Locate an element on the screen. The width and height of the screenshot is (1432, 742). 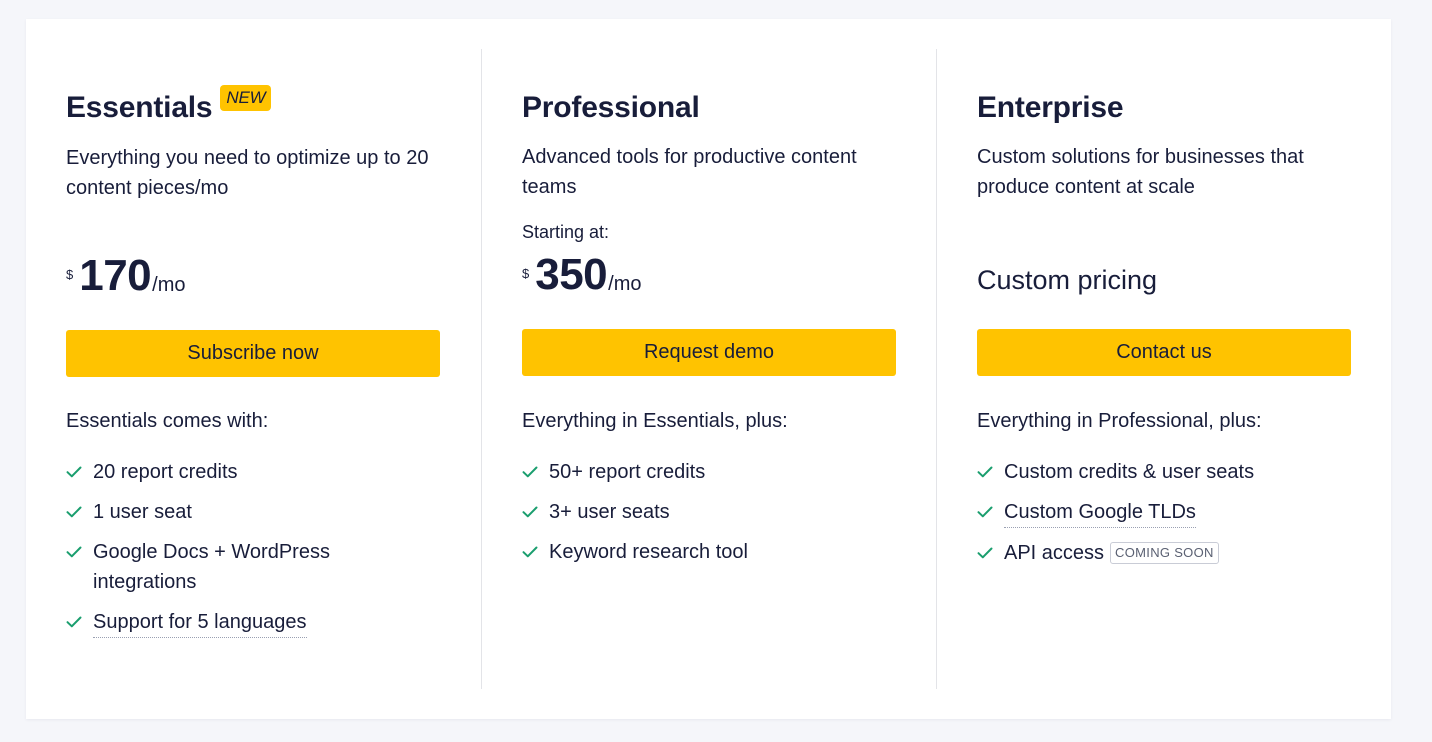
feature-label: Keyword research tool is located at coordinates (648, 552).